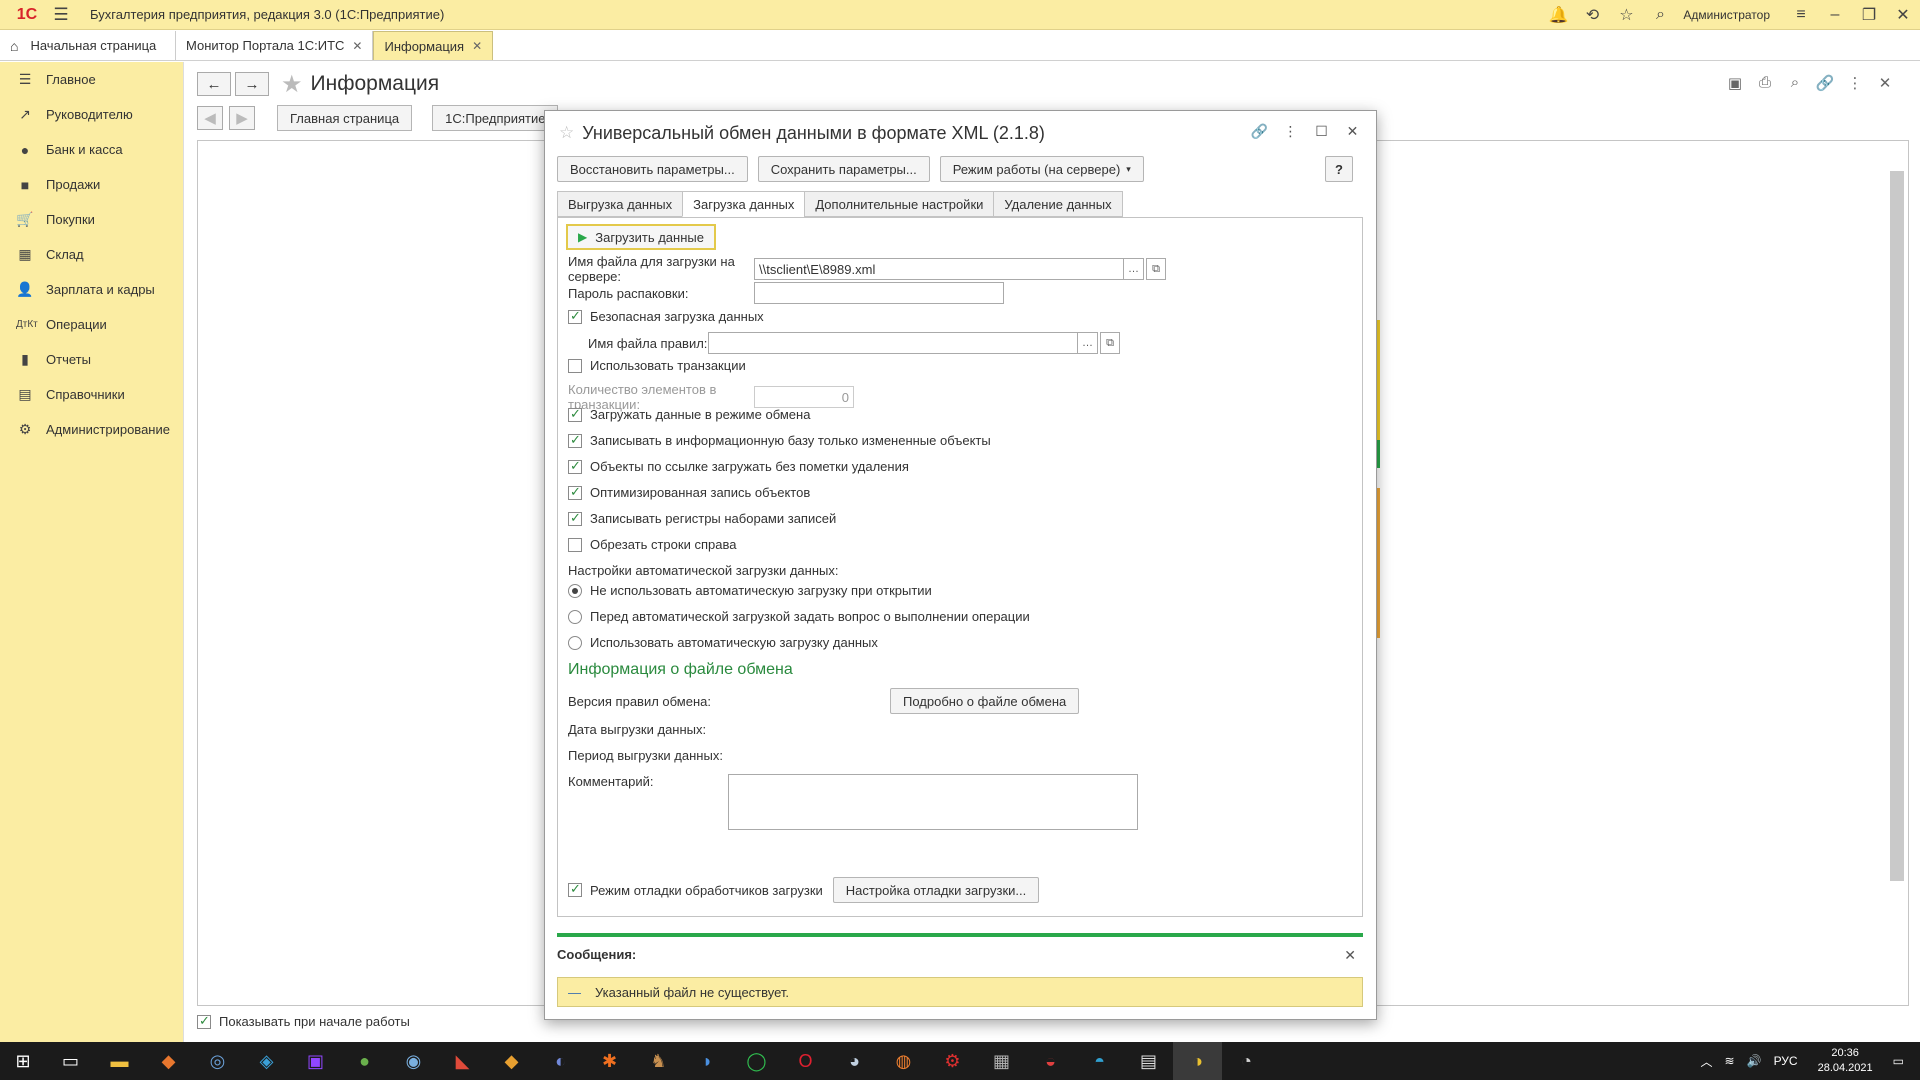 The width and height of the screenshot is (1920, 1080). Describe the element at coordinates (1099, 1061) in the screenshot. I see `edge-icon: ◓` at that location.